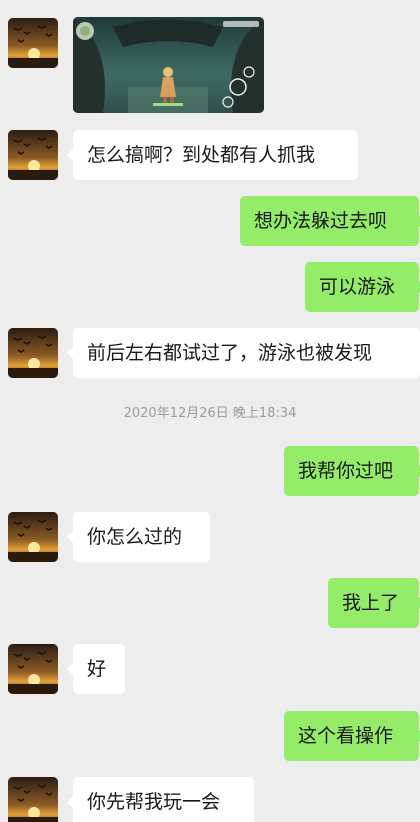 This screenshot has height=822, width=420. I want to click on message-bubble: 你怎么过的, so click(138, 537).